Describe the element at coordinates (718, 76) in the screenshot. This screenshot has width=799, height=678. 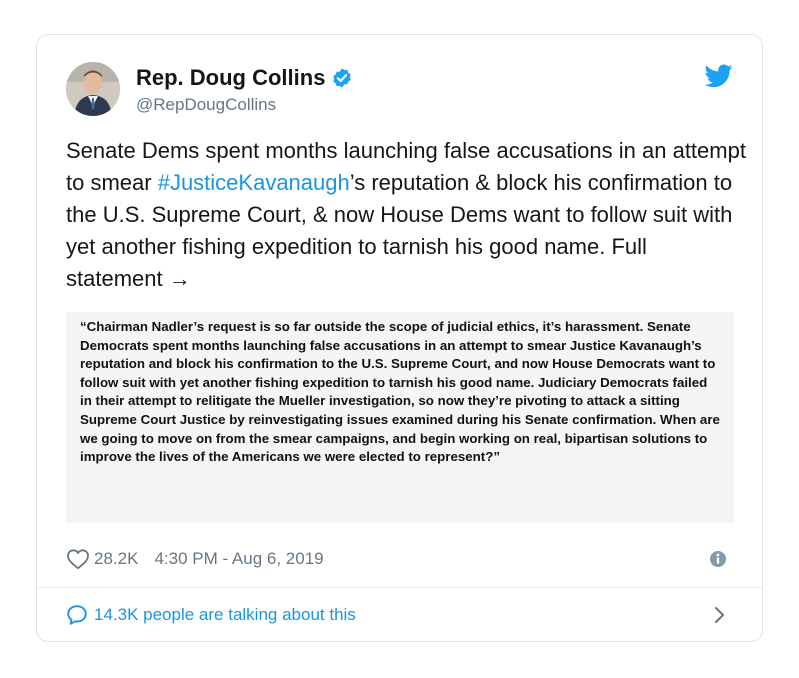
I see `twitter-bird-icon` at that location.